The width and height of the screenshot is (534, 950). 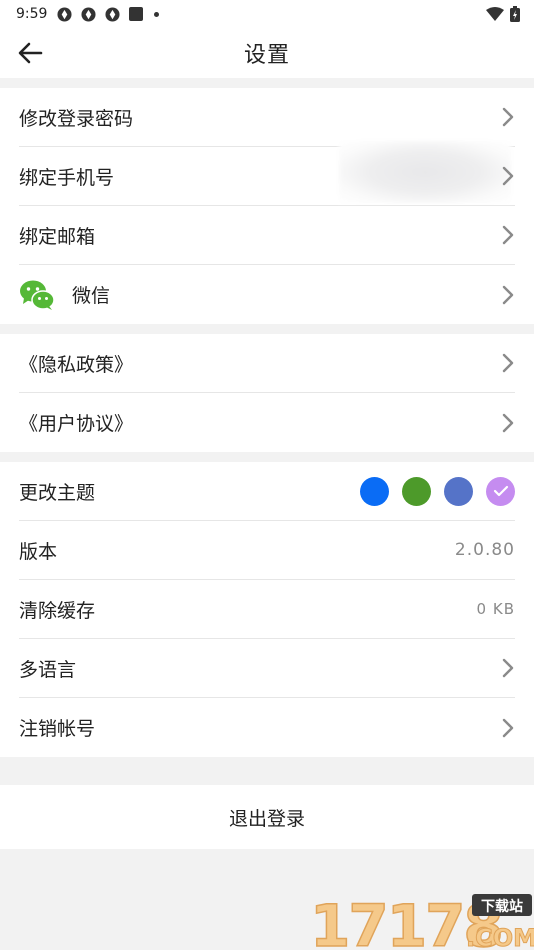 I want to click on logout-label: 退出登录, so click(x=266, y=818).